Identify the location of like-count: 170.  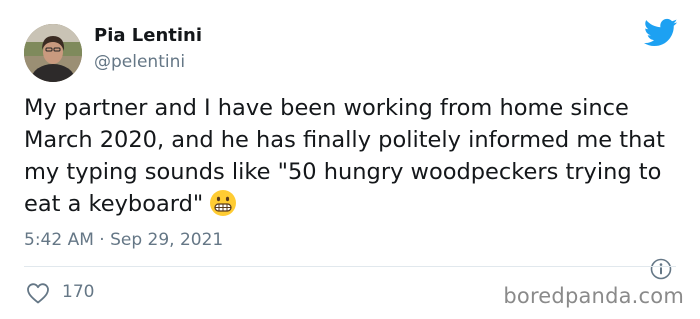
(78, 292).